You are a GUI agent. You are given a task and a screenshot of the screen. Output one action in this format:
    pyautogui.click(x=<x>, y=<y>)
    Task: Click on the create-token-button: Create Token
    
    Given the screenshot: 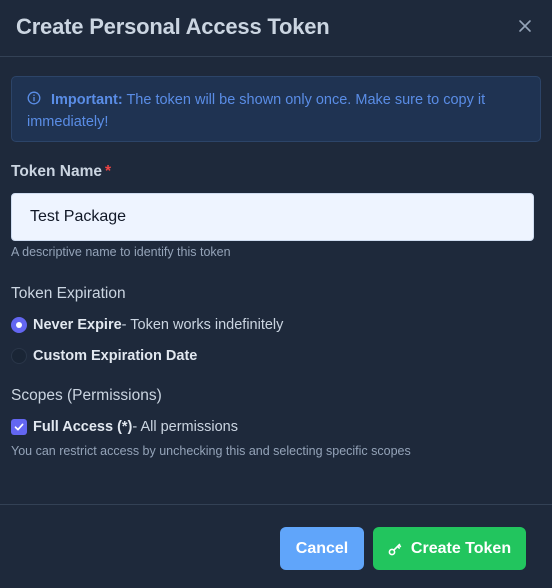 What is the action you would take?
    pyautogui.click(x=449, y=548)
    